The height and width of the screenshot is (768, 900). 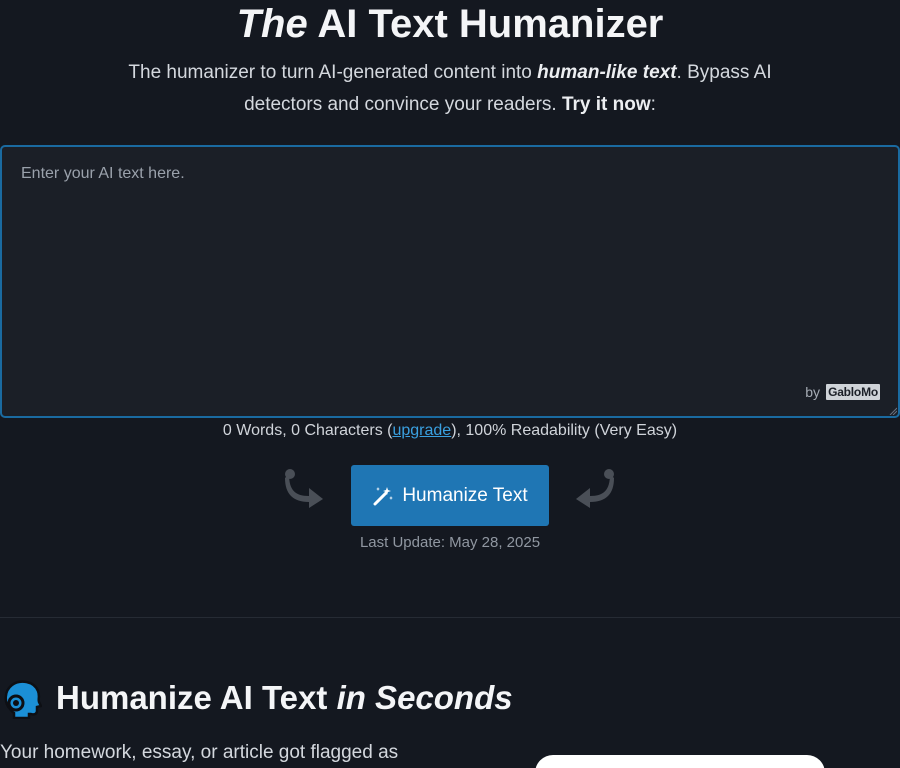 I want to click on stats-readability: ), 100% Readability (Very Easy), so click(x=564, y=430).